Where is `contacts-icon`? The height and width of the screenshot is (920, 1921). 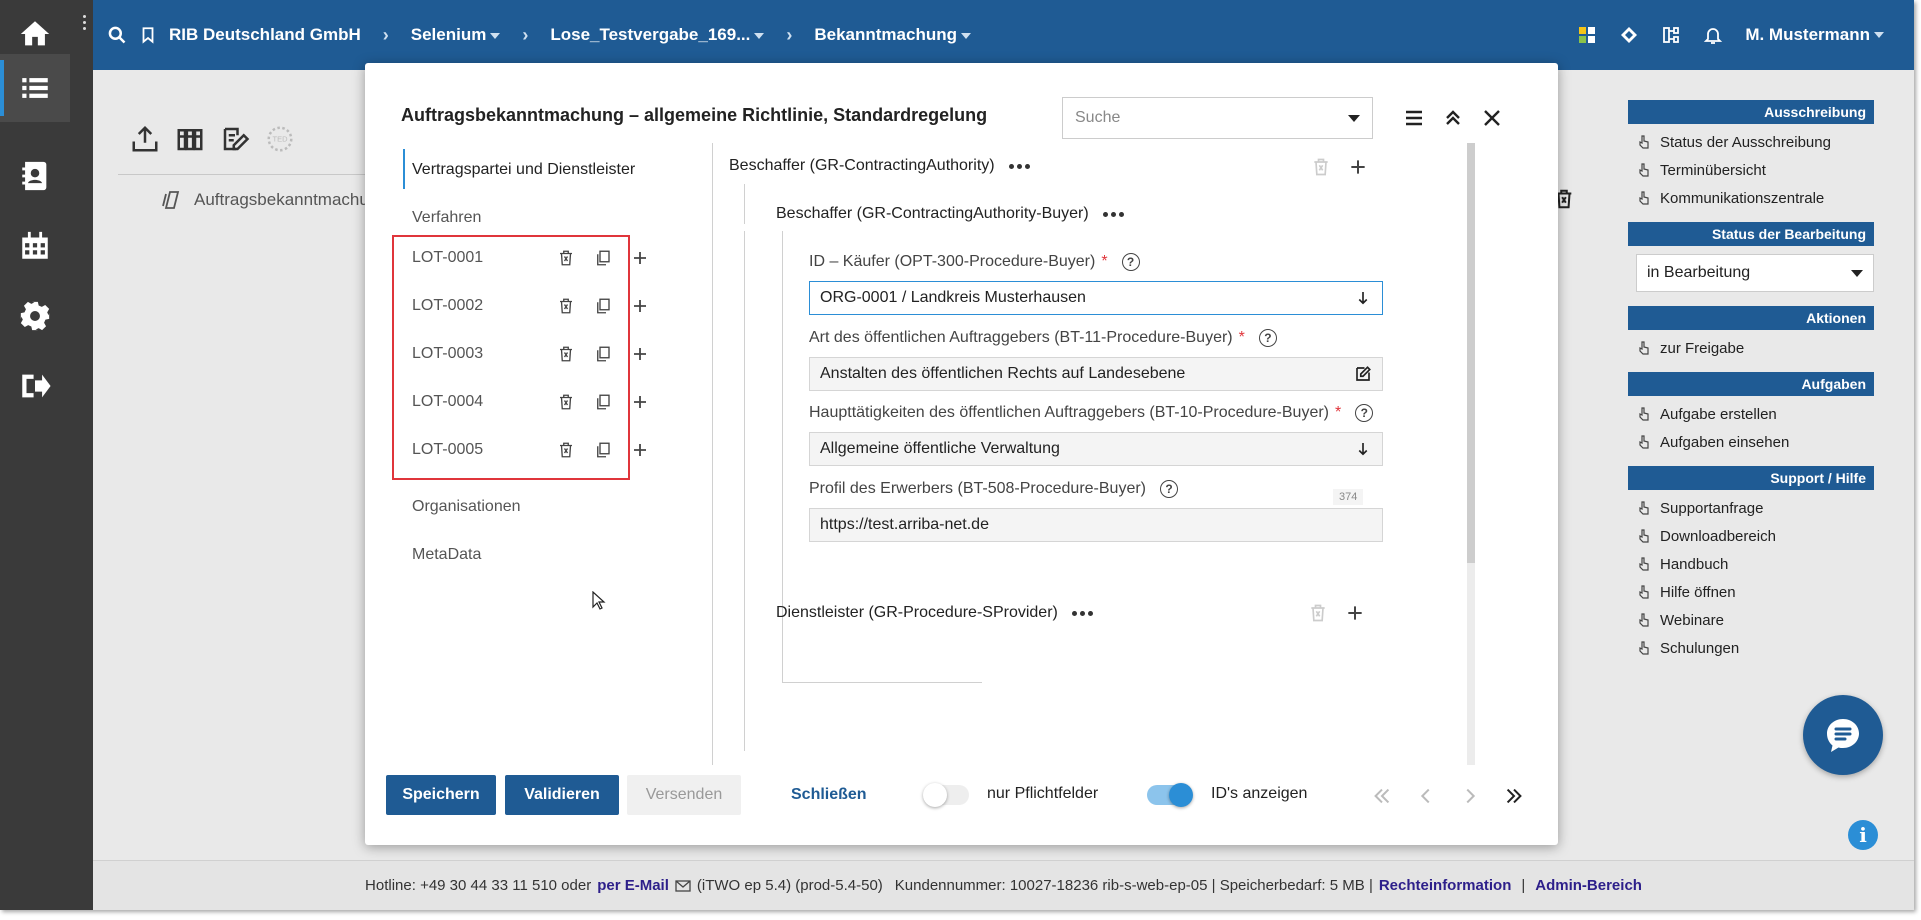 contacts-icon is located at coordinates (35, 176).